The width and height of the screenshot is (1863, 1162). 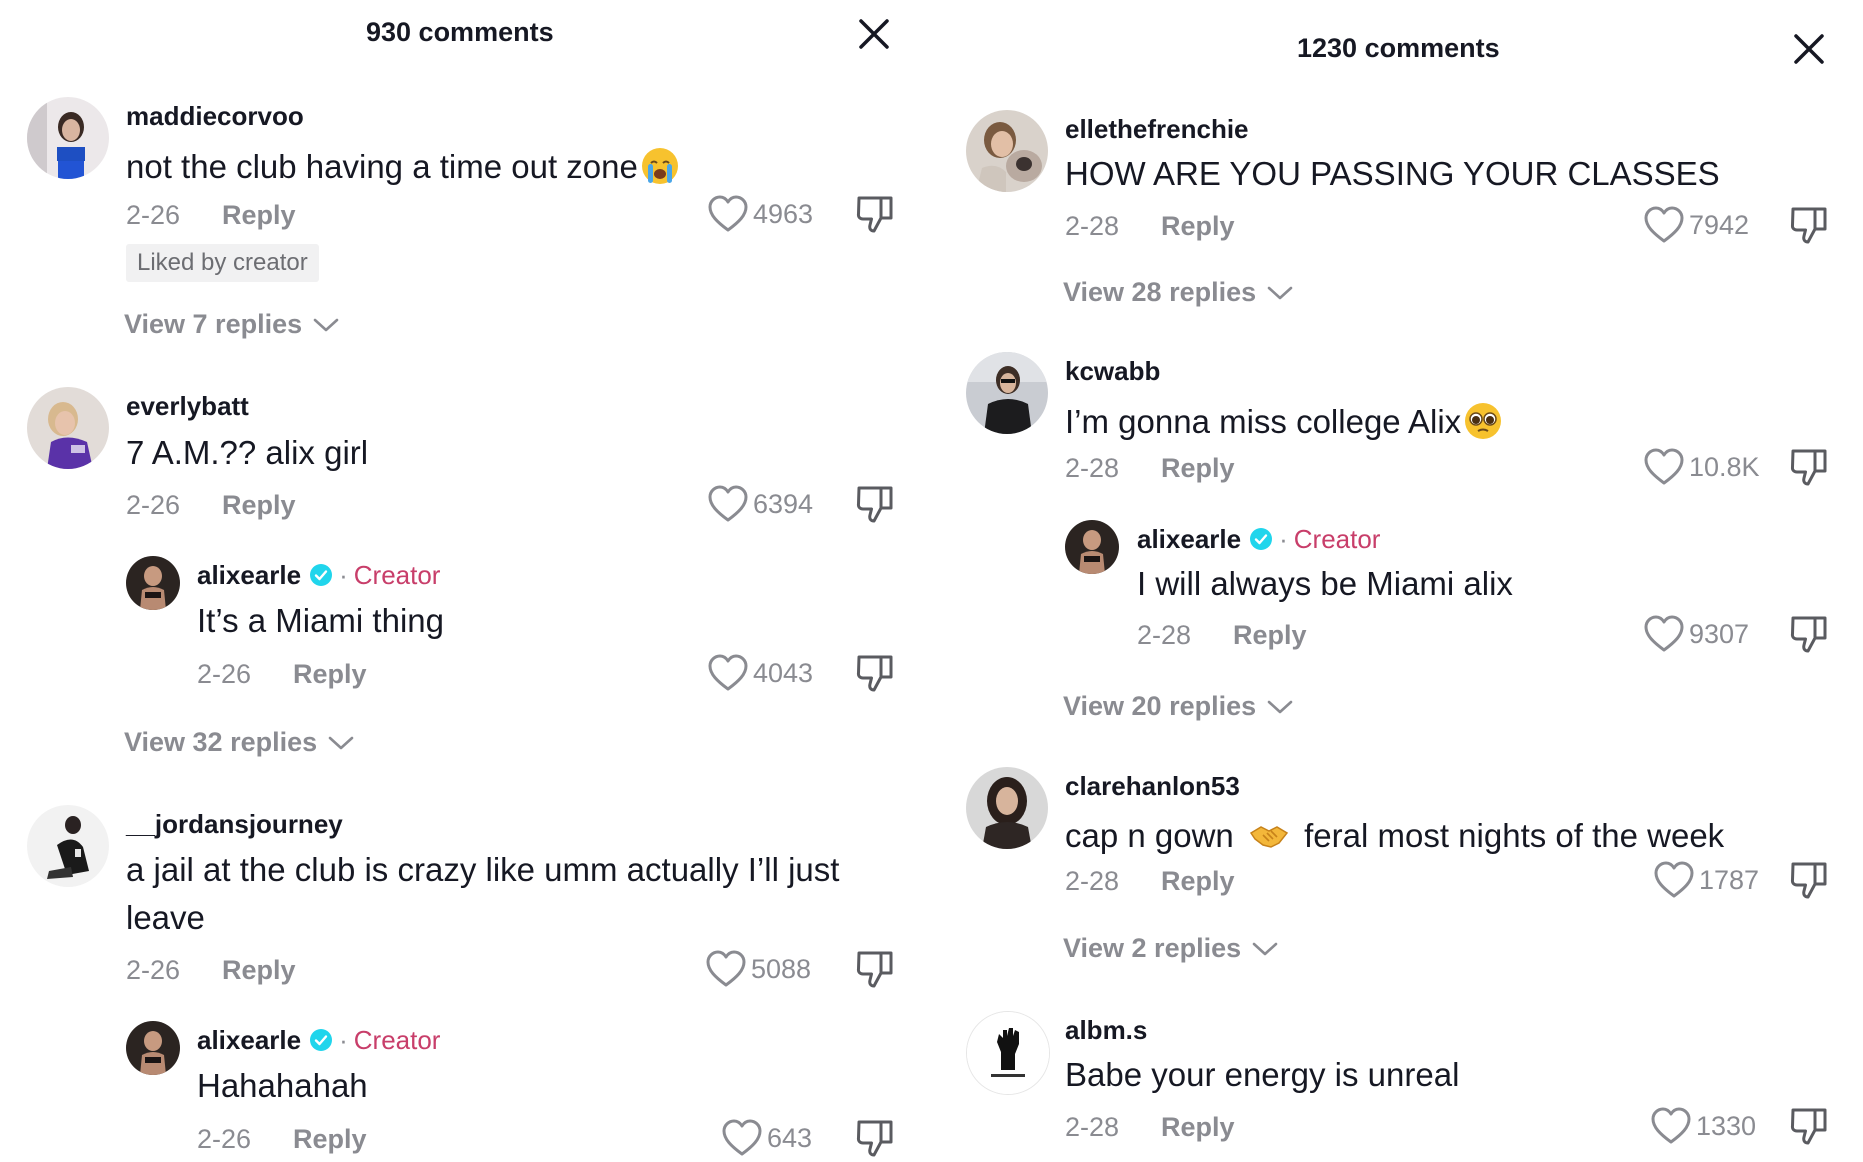 What do you see at coordinates (1157, 129) in the screenshot?
I see `comment-username: ellethefrenchie` at bounding box center [1157, 129].